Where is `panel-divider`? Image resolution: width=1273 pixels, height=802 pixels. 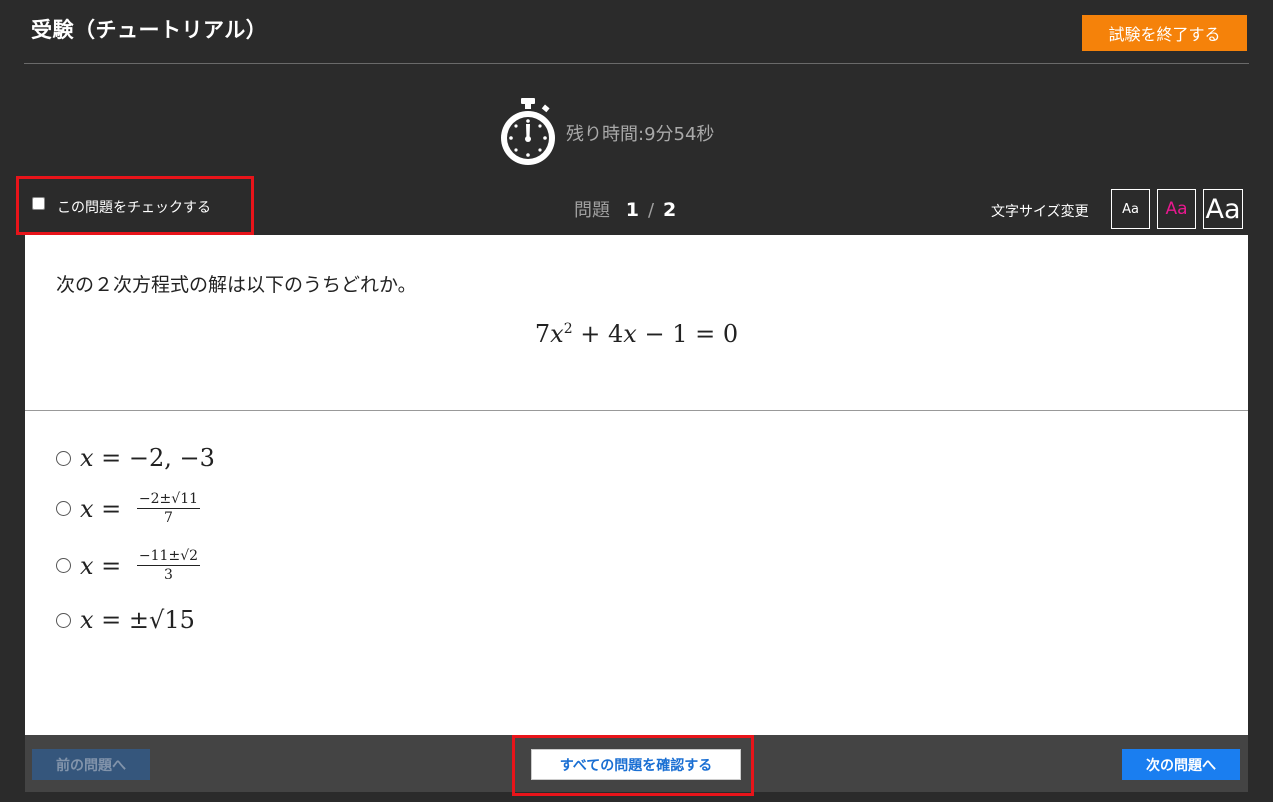 panel-divider is located at coordinates (636, 410).